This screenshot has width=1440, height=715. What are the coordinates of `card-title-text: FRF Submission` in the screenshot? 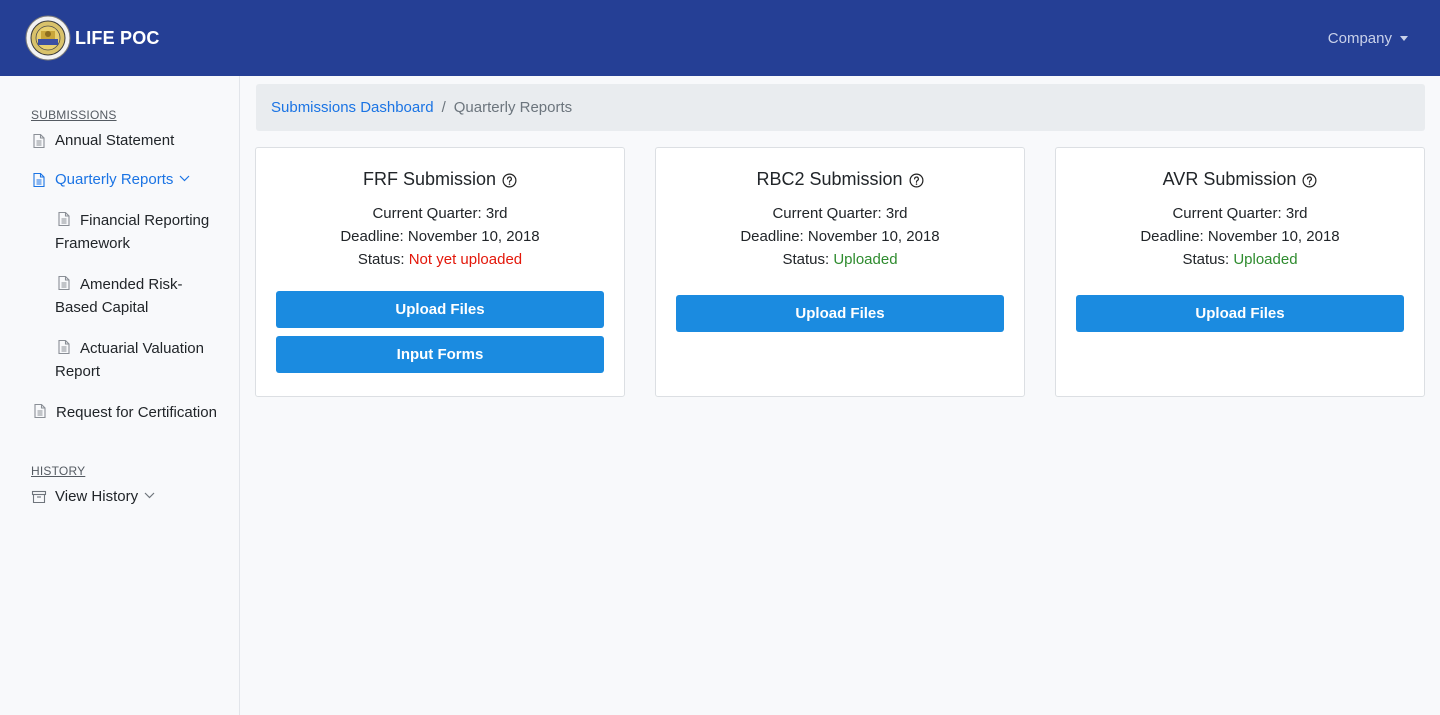 It's located at (429, 179).